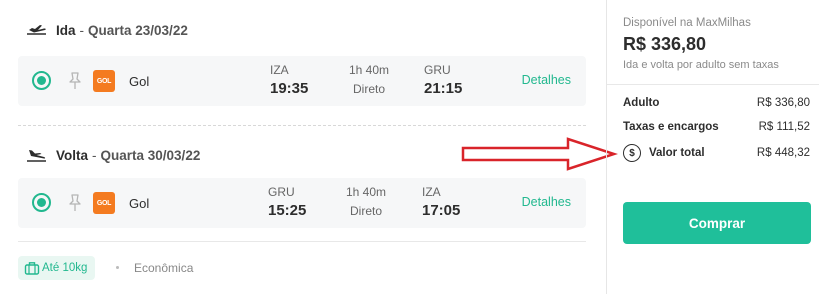  What do you see at coordinates (546, 202) in the screenshot?
I see `inbound-details-link: Detalhes` at bounding box center [546, 202].